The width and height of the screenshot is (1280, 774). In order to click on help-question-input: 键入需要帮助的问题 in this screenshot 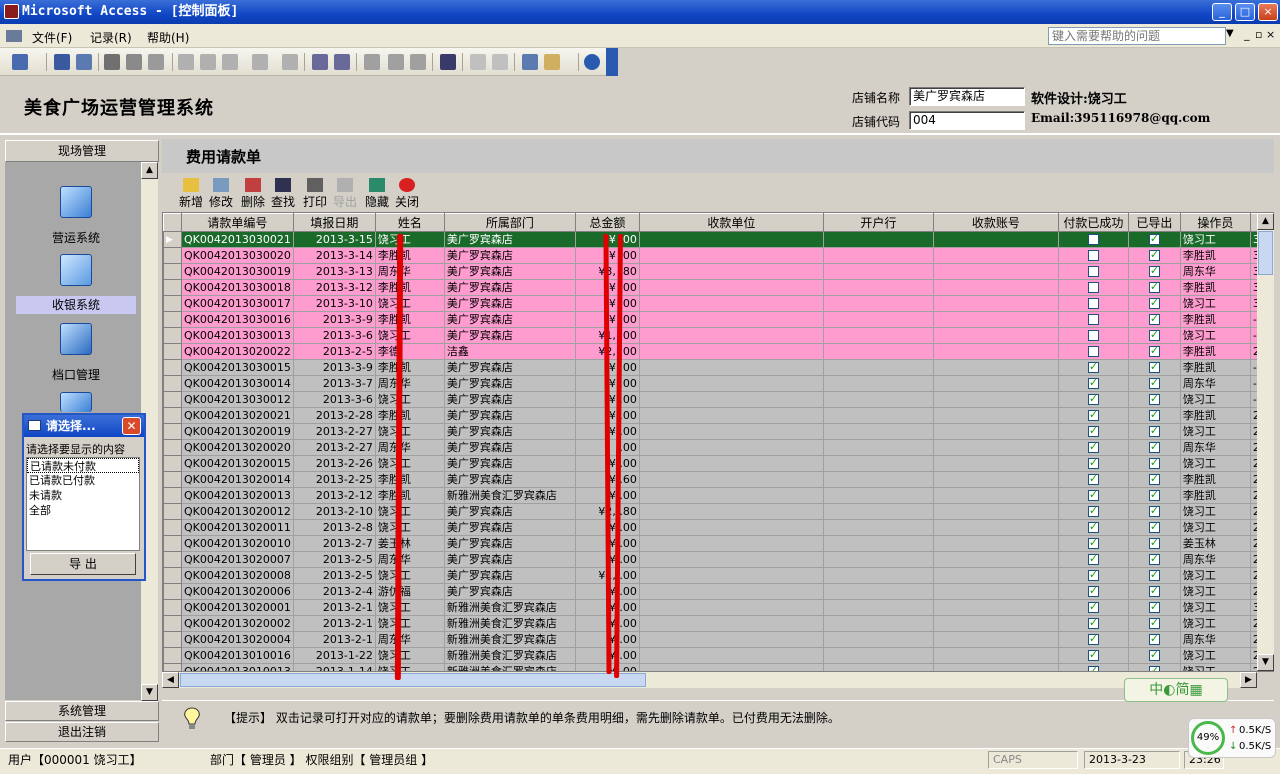, I will do `click(1137, 36)`.